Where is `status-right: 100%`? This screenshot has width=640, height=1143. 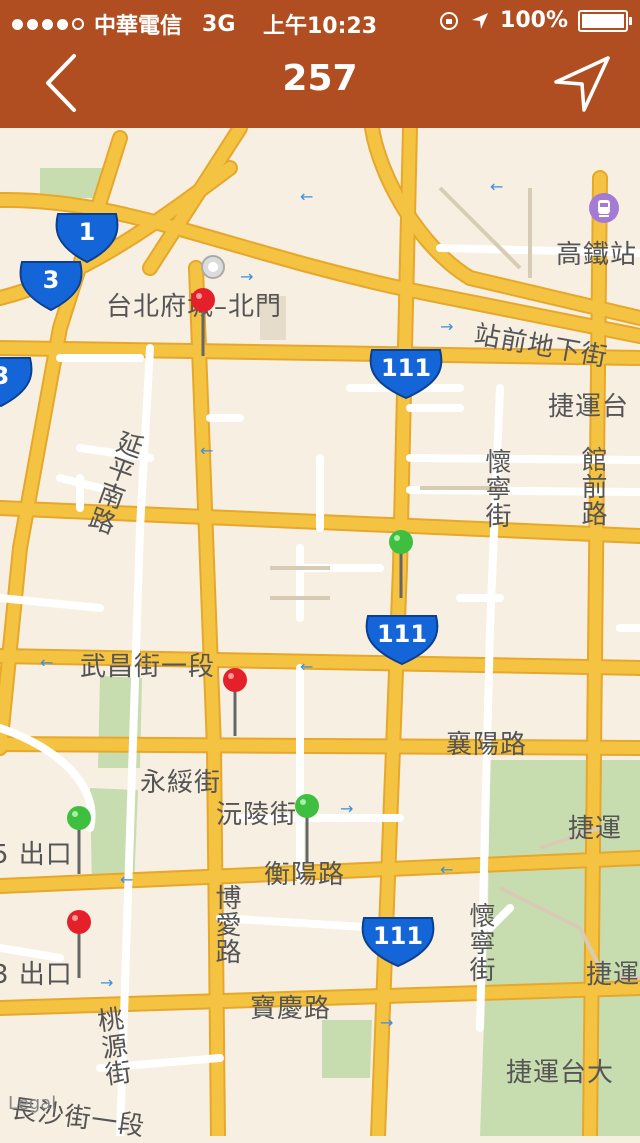 status-right: 100% is located at coordinates (535, 20).